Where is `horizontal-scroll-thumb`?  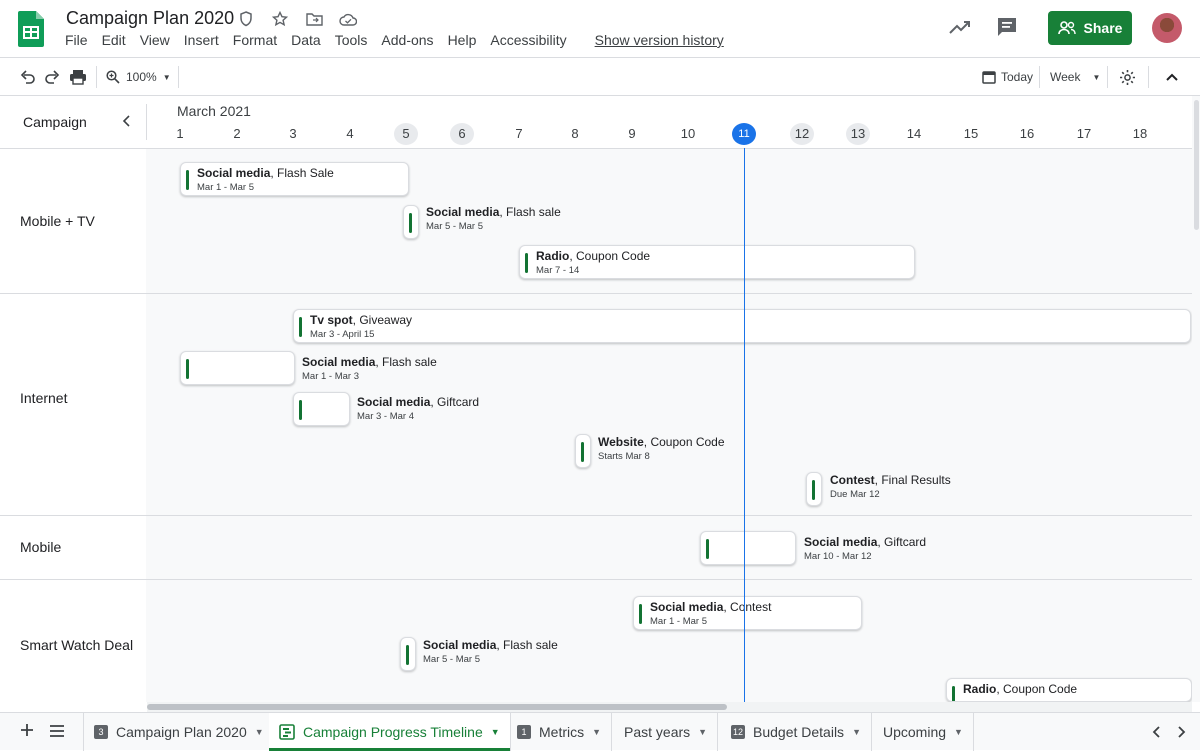 horizontal-scroll-thumb is located at coordinates (437, 707).